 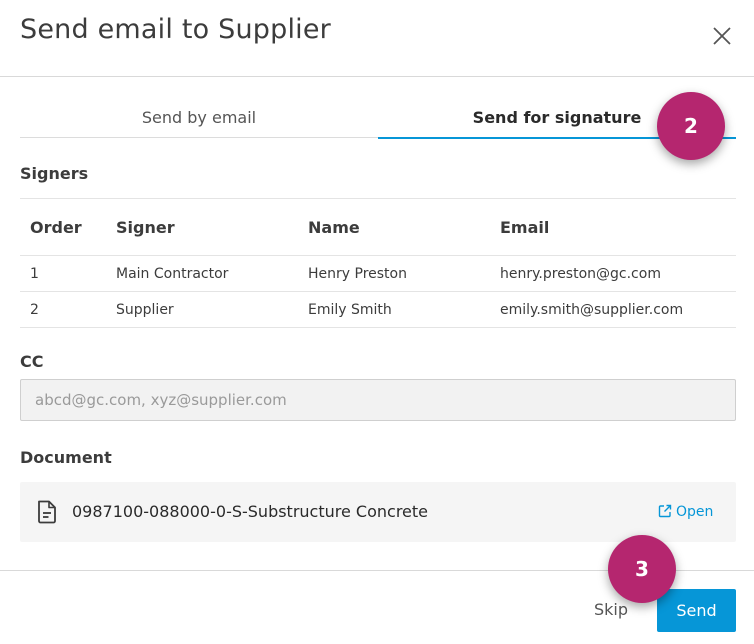 I want to click on signers-label: Signers, so click(x=54, y=173).